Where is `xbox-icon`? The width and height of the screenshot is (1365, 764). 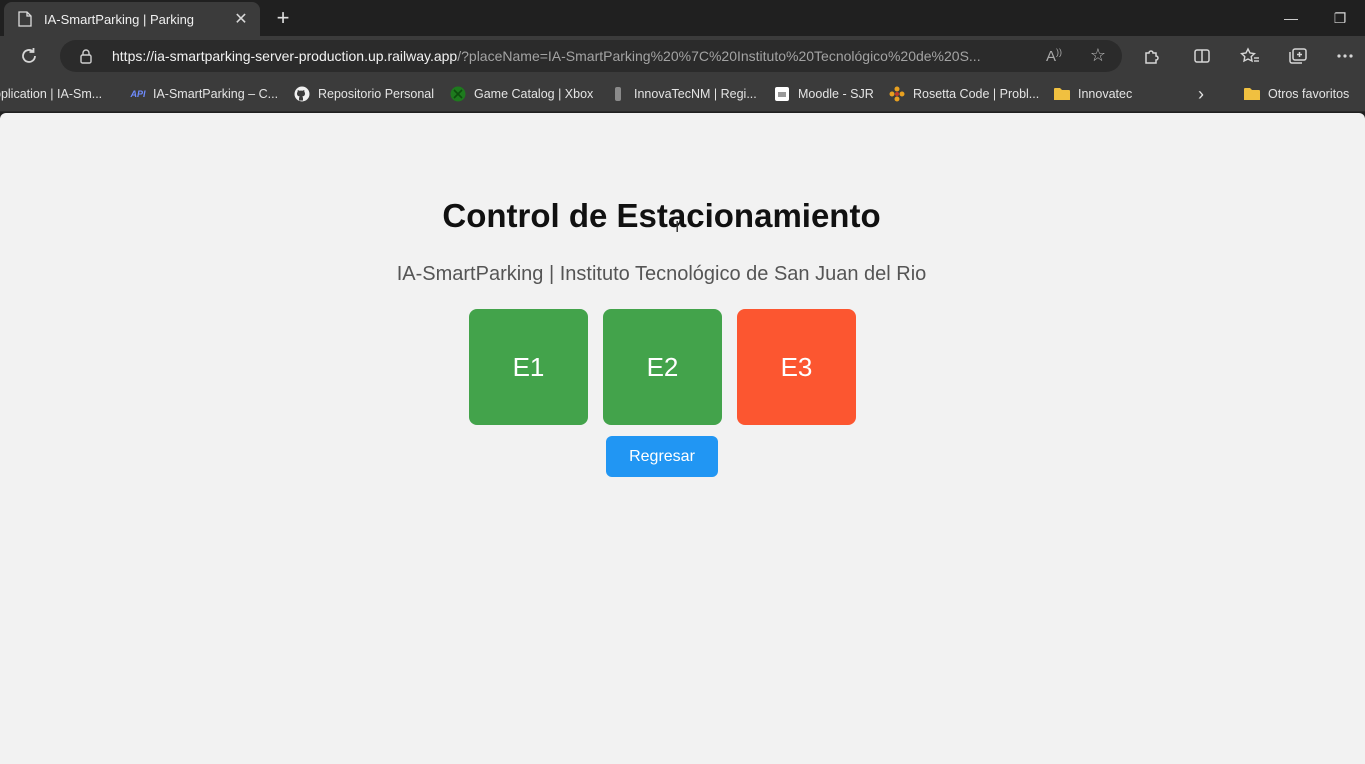 xbox-icon is located at coordinates (458, 94).